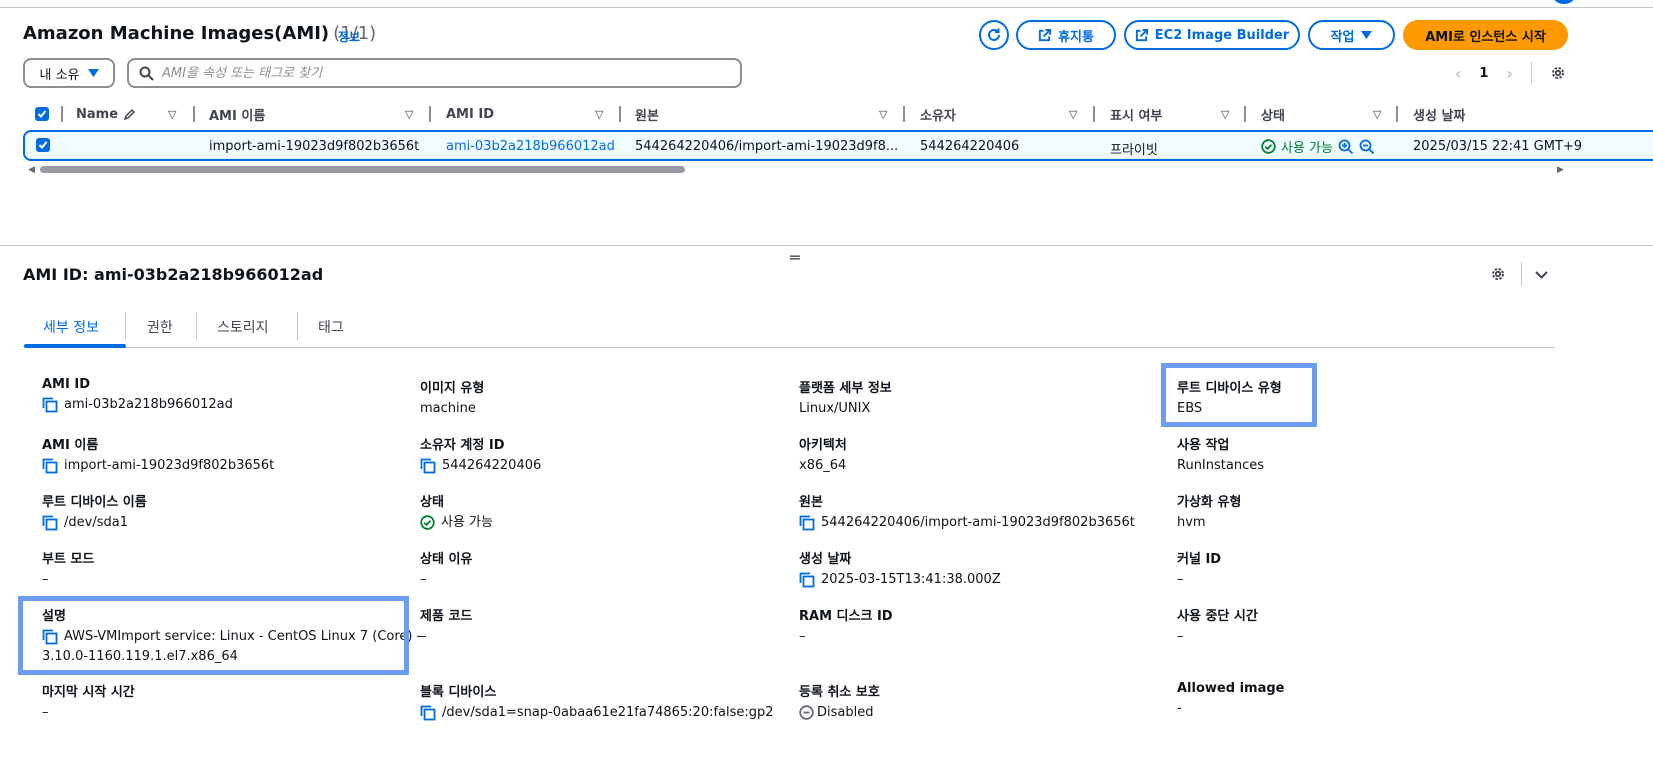 This screenshot has height=778, width=1653. Describe the element at coordinates (911, 579) in the screenshot. I see `field-value-text: 2025-03-15T13:41:38.000Z` at that location.